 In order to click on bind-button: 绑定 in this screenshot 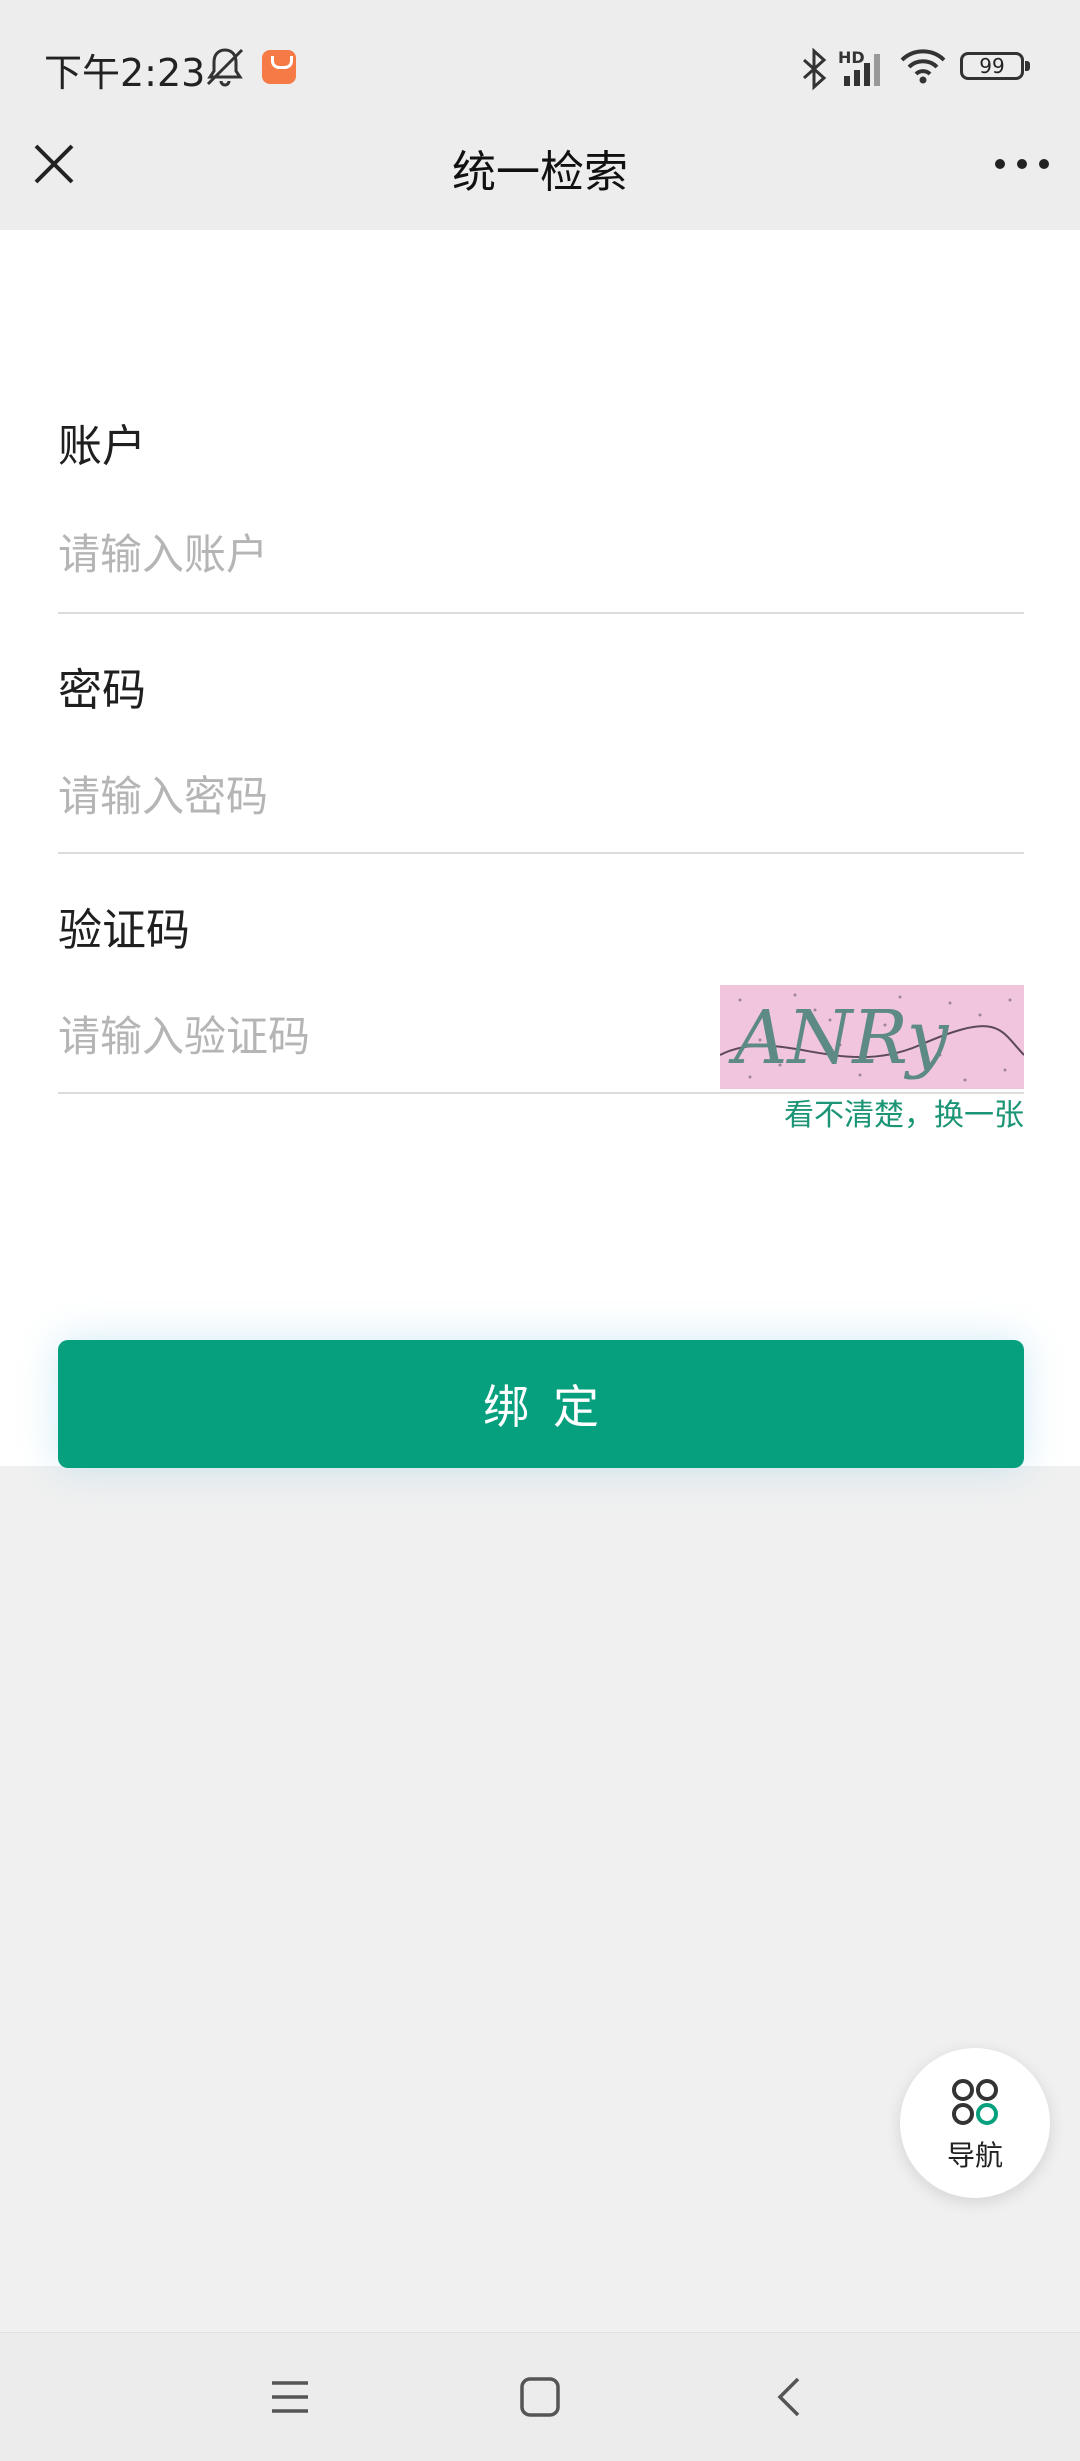, I will do `click(541, 1404)`.